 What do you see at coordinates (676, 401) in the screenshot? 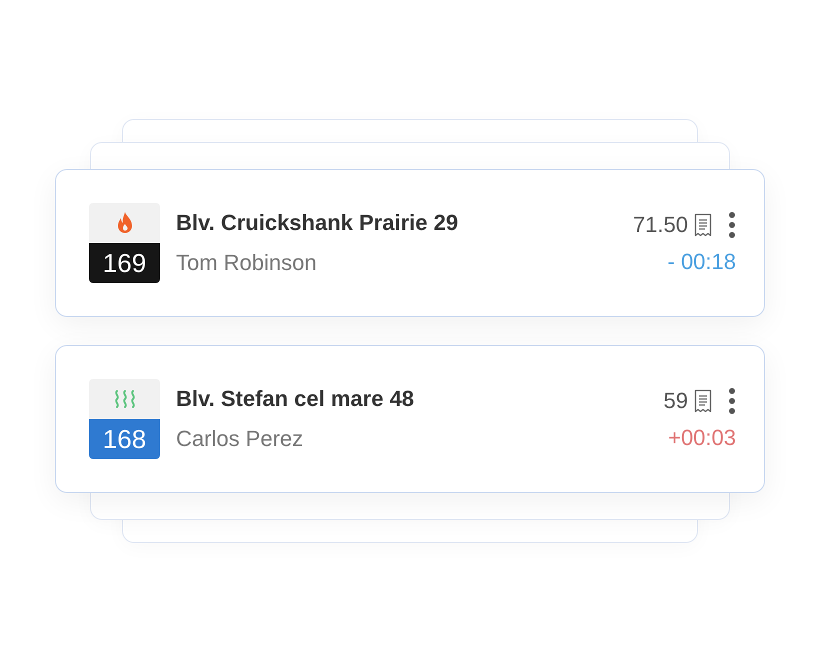
I see `order-amount: 59` at bounding box center [676, 401].